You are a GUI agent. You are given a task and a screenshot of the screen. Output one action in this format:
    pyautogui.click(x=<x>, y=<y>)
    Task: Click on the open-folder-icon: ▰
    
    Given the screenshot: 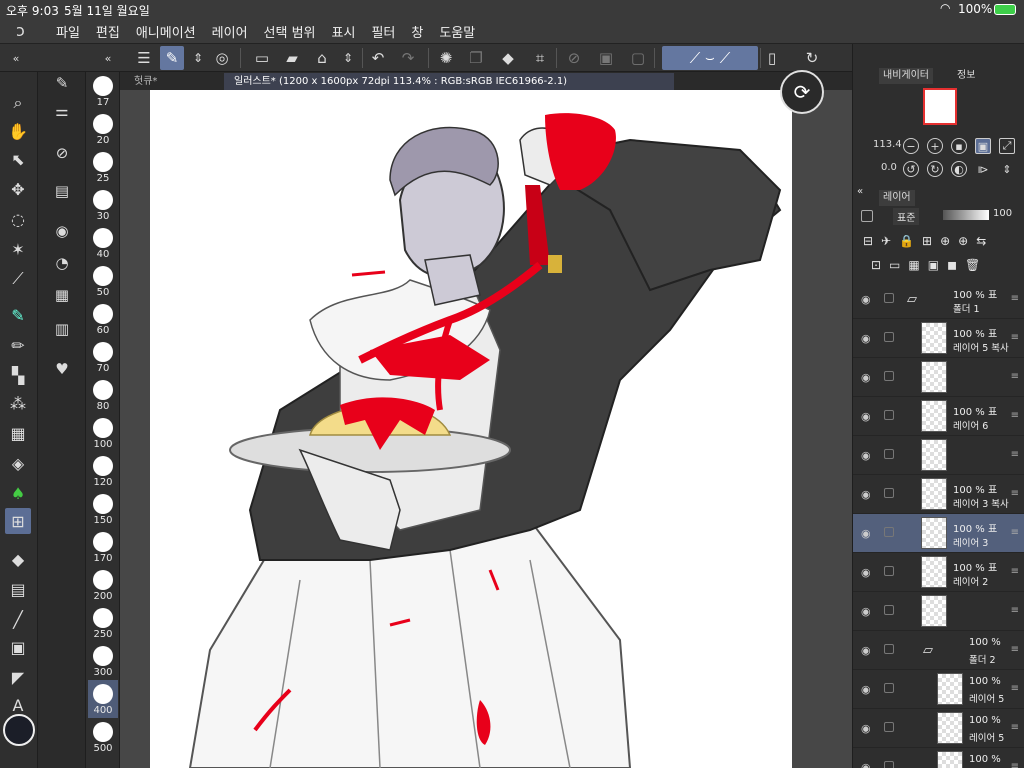 What is the action you would take?
    pyautogui.click(x=292, y=58)
    